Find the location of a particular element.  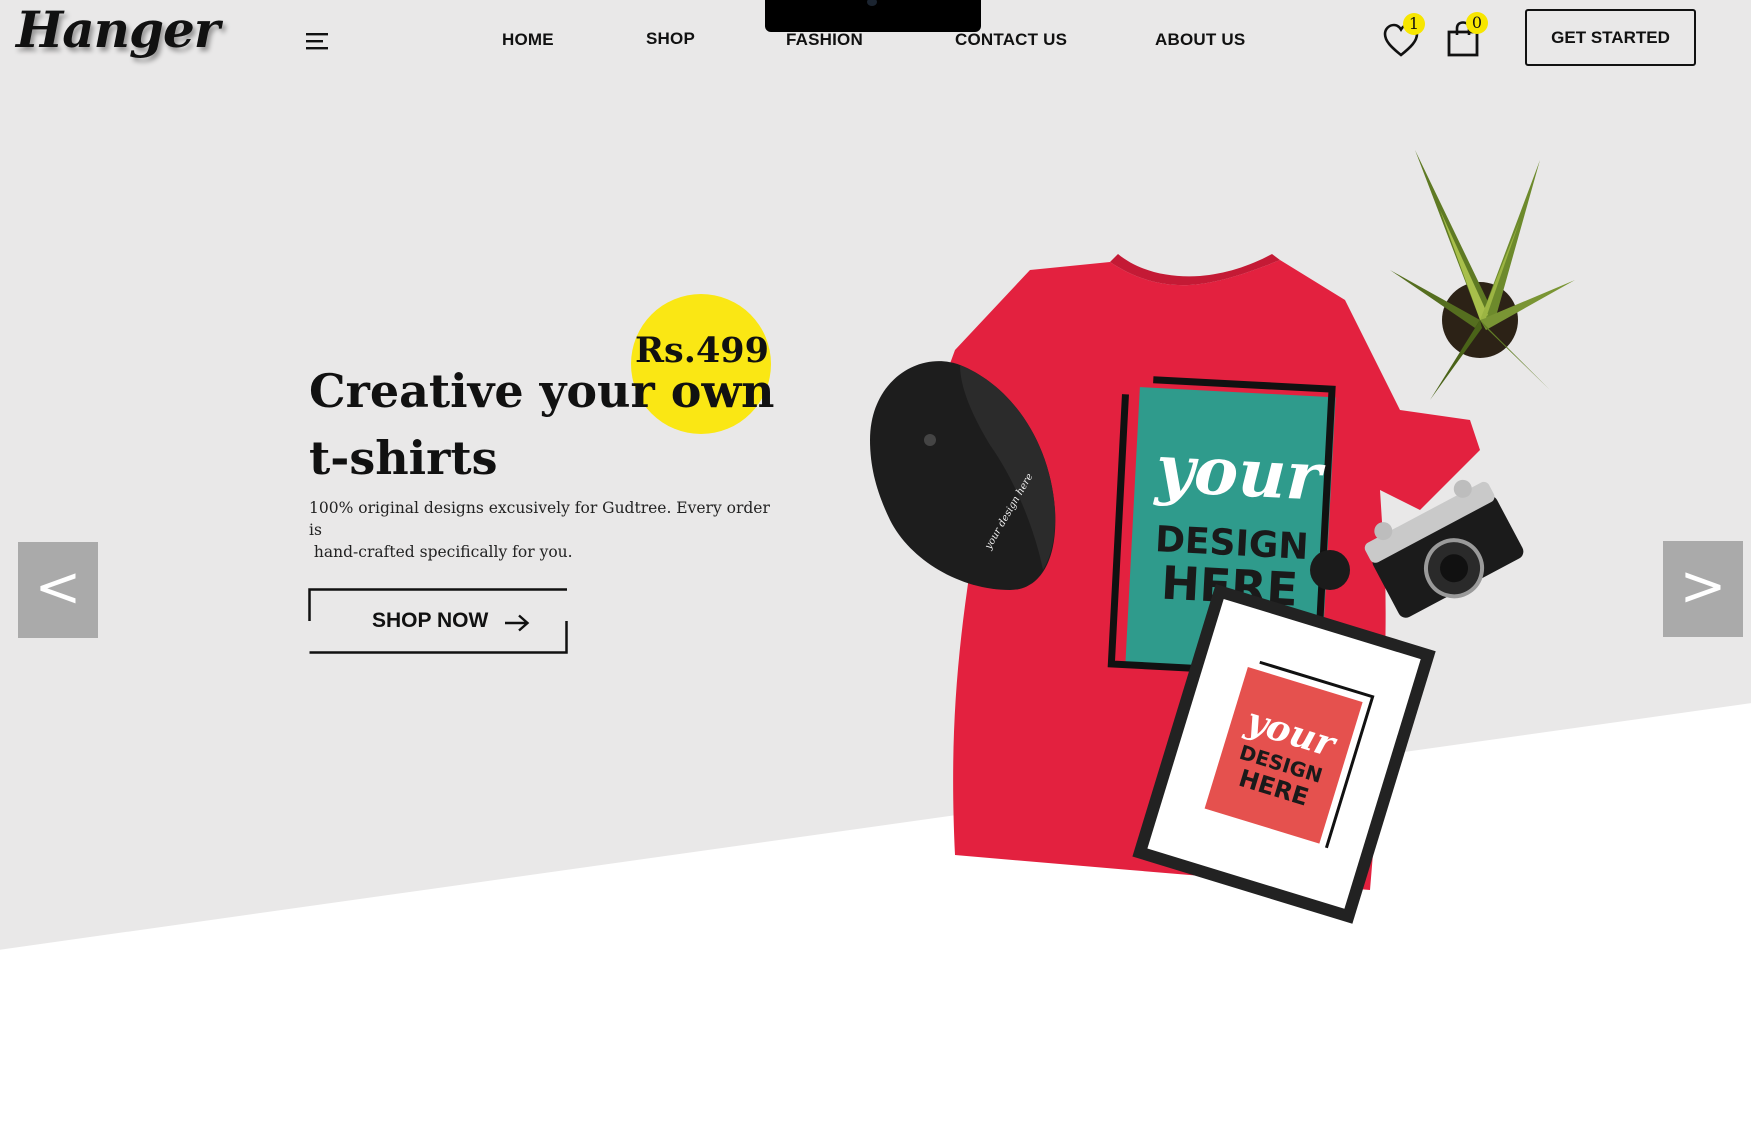

nav-item-fashion: FASHION is located at coordinates (824, 40).